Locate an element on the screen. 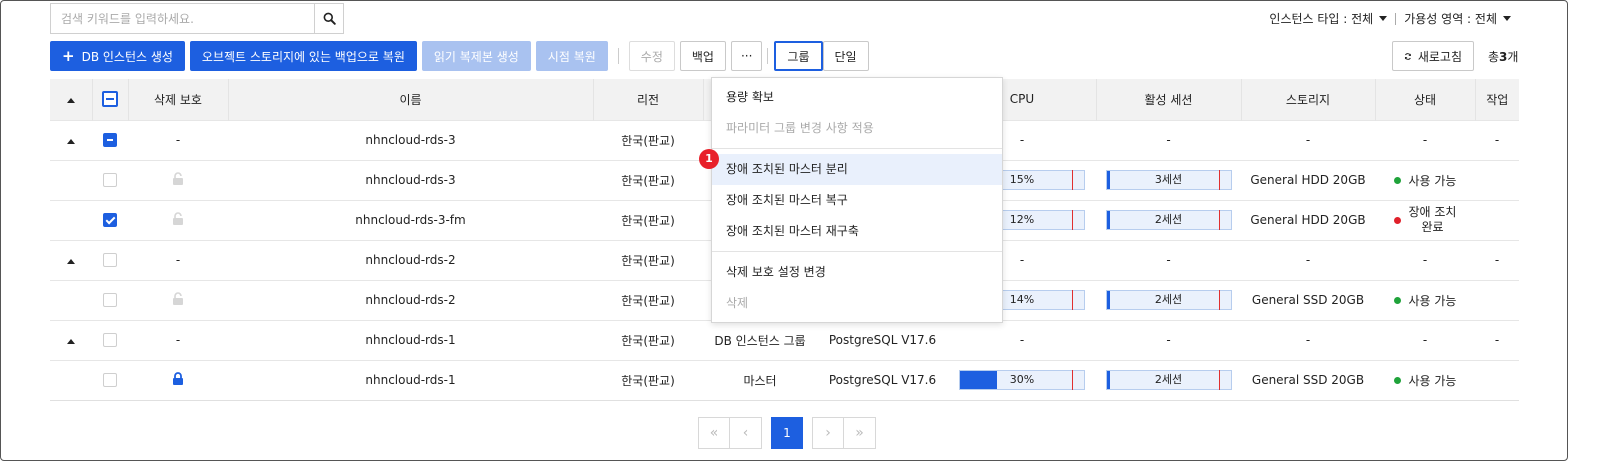 Image resolution: width=1602 pixels, height=471 pixels. instance-name: nhncloud-rds-1 is located at coordinates (410, 380).